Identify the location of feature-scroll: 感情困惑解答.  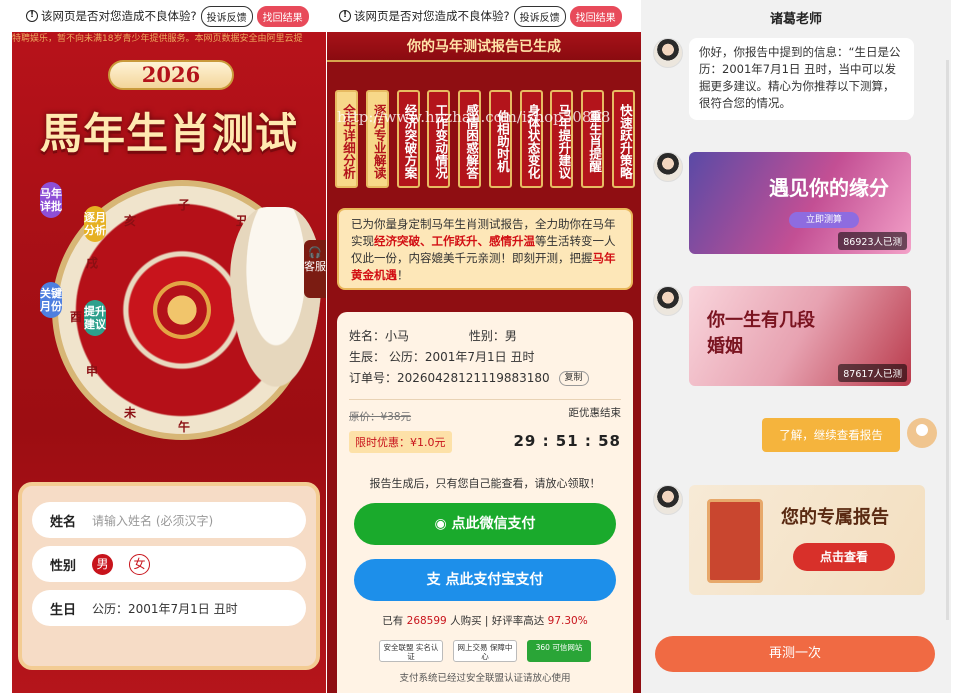
(470, 139).